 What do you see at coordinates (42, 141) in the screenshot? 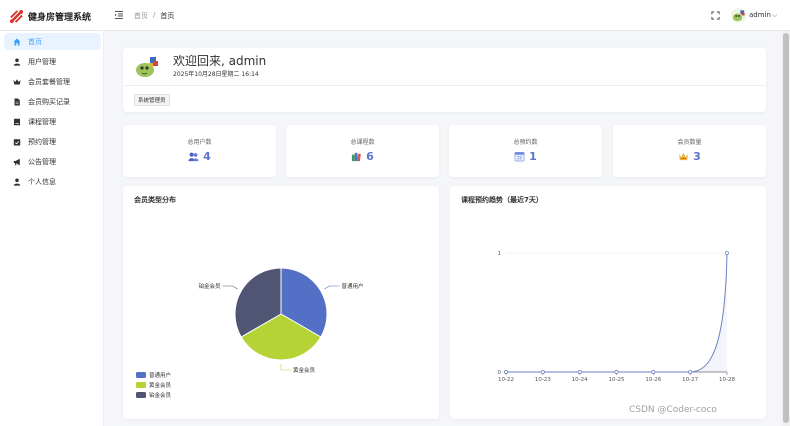
I see `sidebar-item-label: 预约管理` at bounding box center [42, 141].